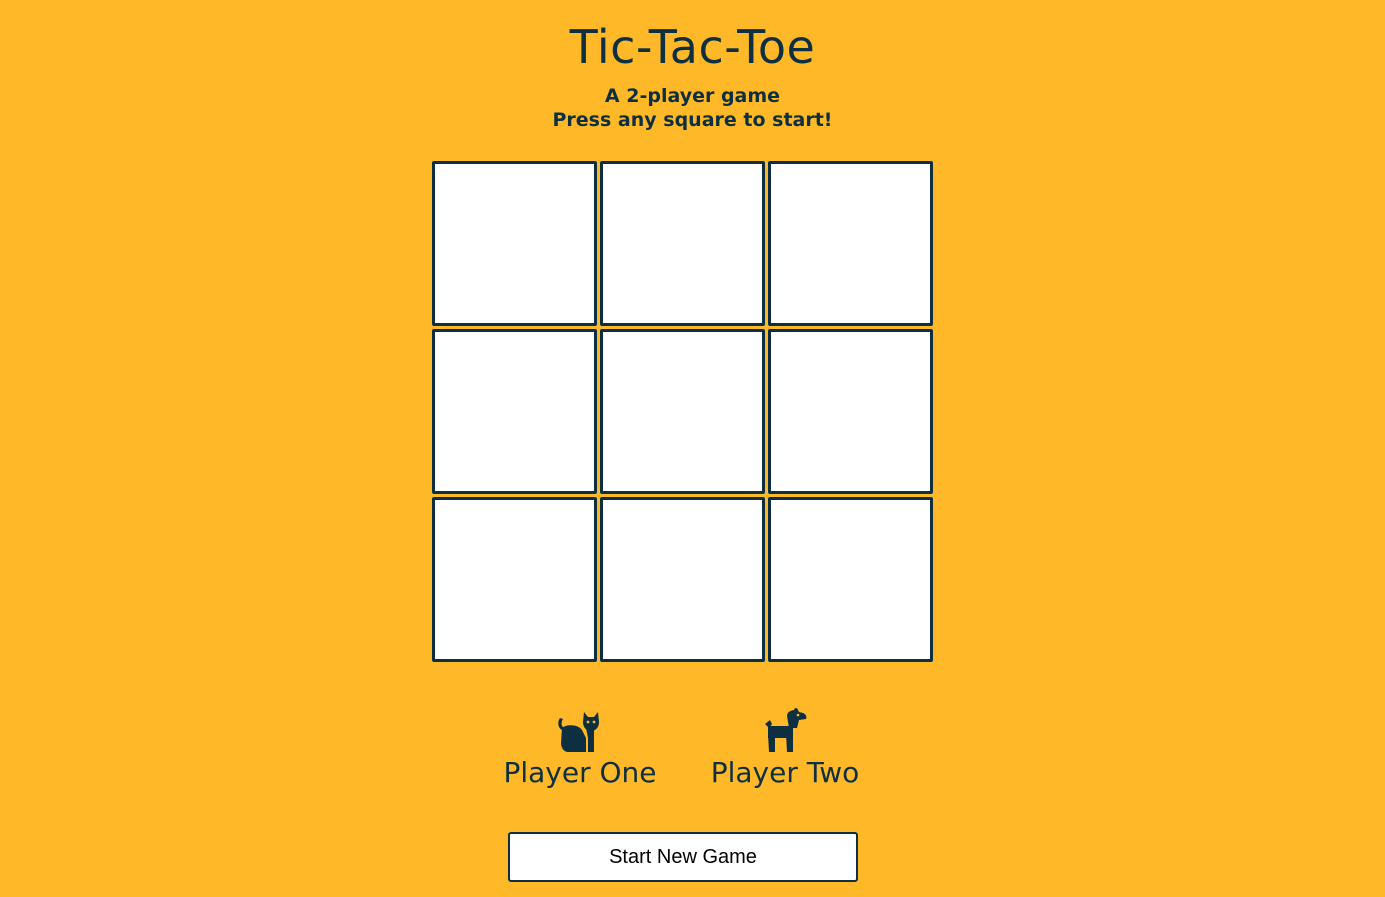 The width and height of the screenshot is (1385, 897). What do you see at coordinates (692, 120) in the screenshot?
I see `subtitle-instructions: Press any square to start!` at bounding box center [692, 120].